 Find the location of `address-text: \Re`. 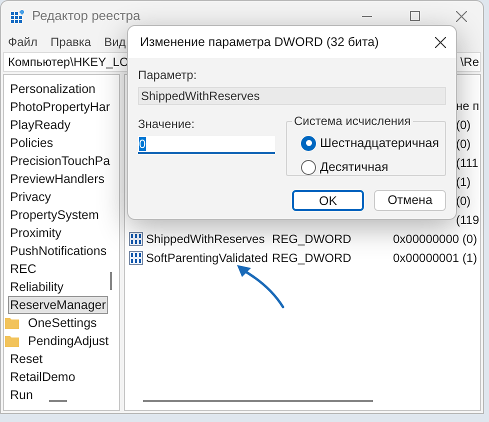

address-text: \Re is located at coordinates (469, 62).